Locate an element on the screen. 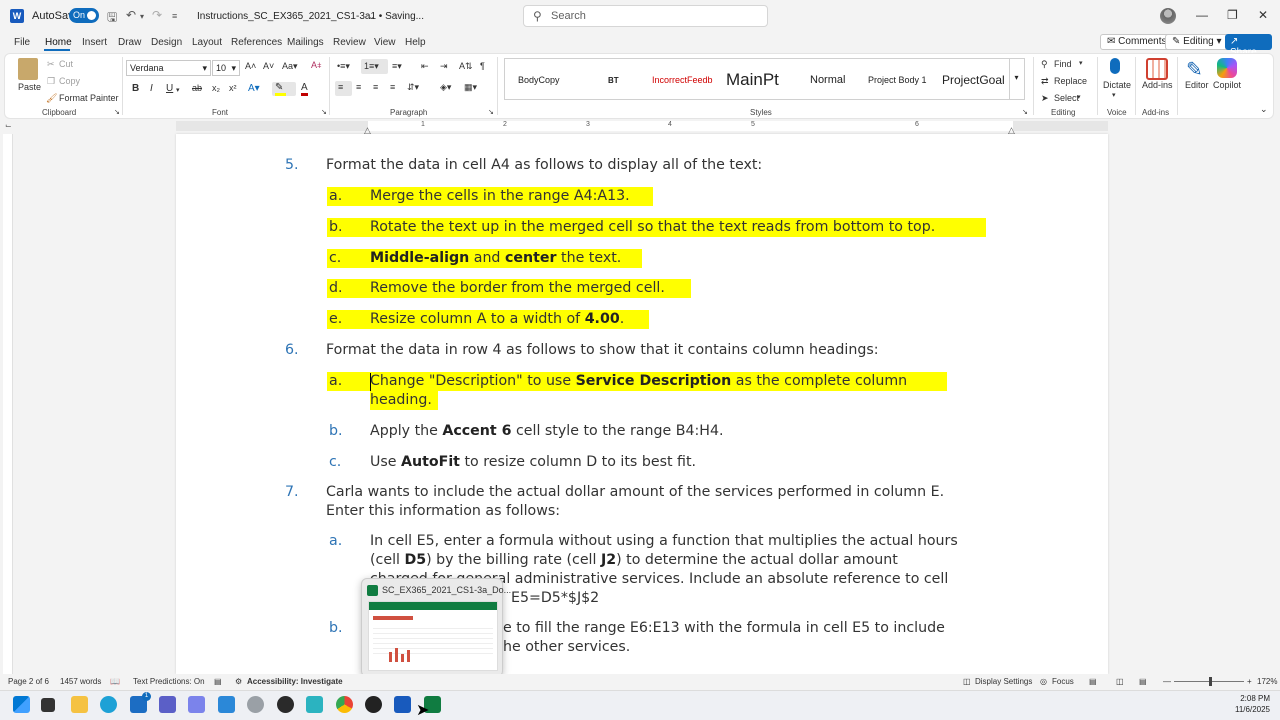 This screenshot has height=720, width=1280. word-taskbar-icon is located at coordinates (402, 704).